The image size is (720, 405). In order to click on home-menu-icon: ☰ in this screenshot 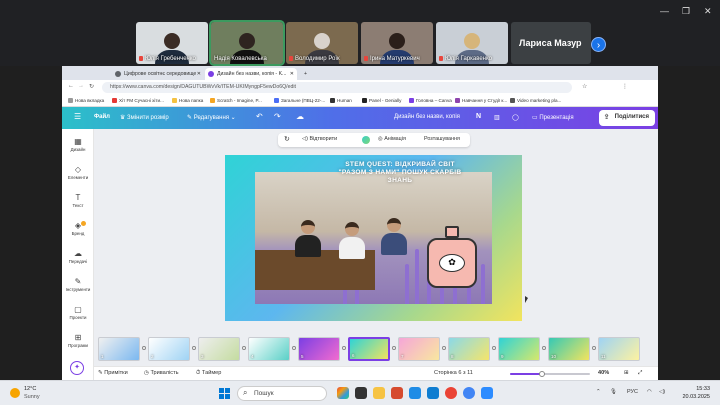, I will do `click(77, 116)`.